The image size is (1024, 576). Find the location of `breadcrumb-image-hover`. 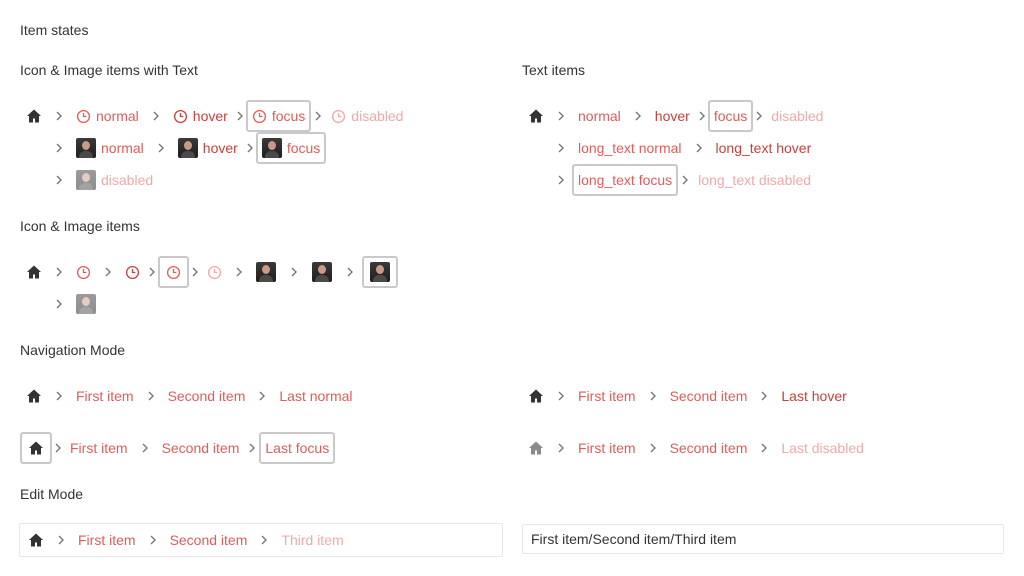

breadcrumb-image-hover is located at coordinates (322, 272).